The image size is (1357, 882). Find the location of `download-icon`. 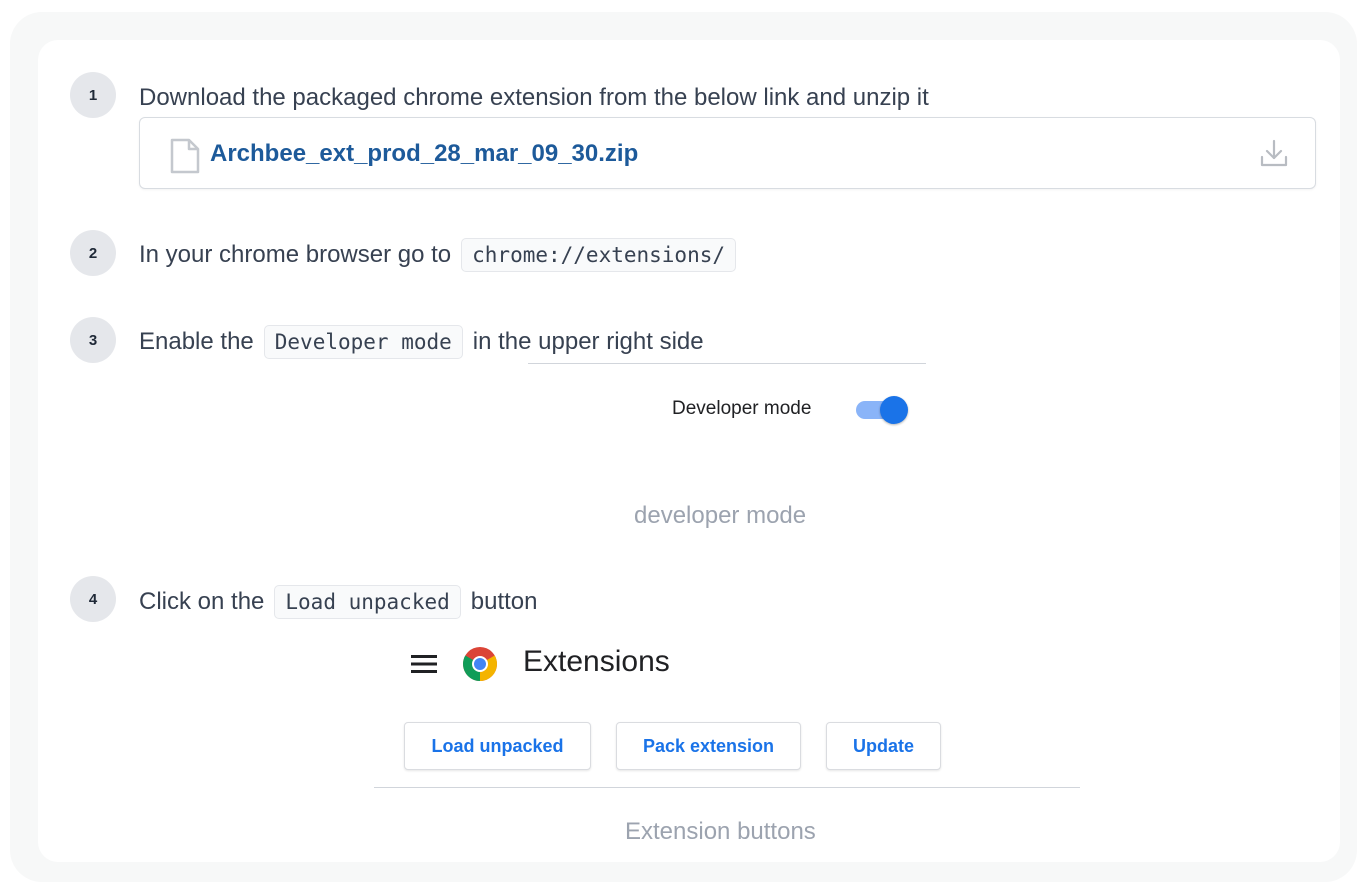

download-icon is located at coordinates (1274, 156).